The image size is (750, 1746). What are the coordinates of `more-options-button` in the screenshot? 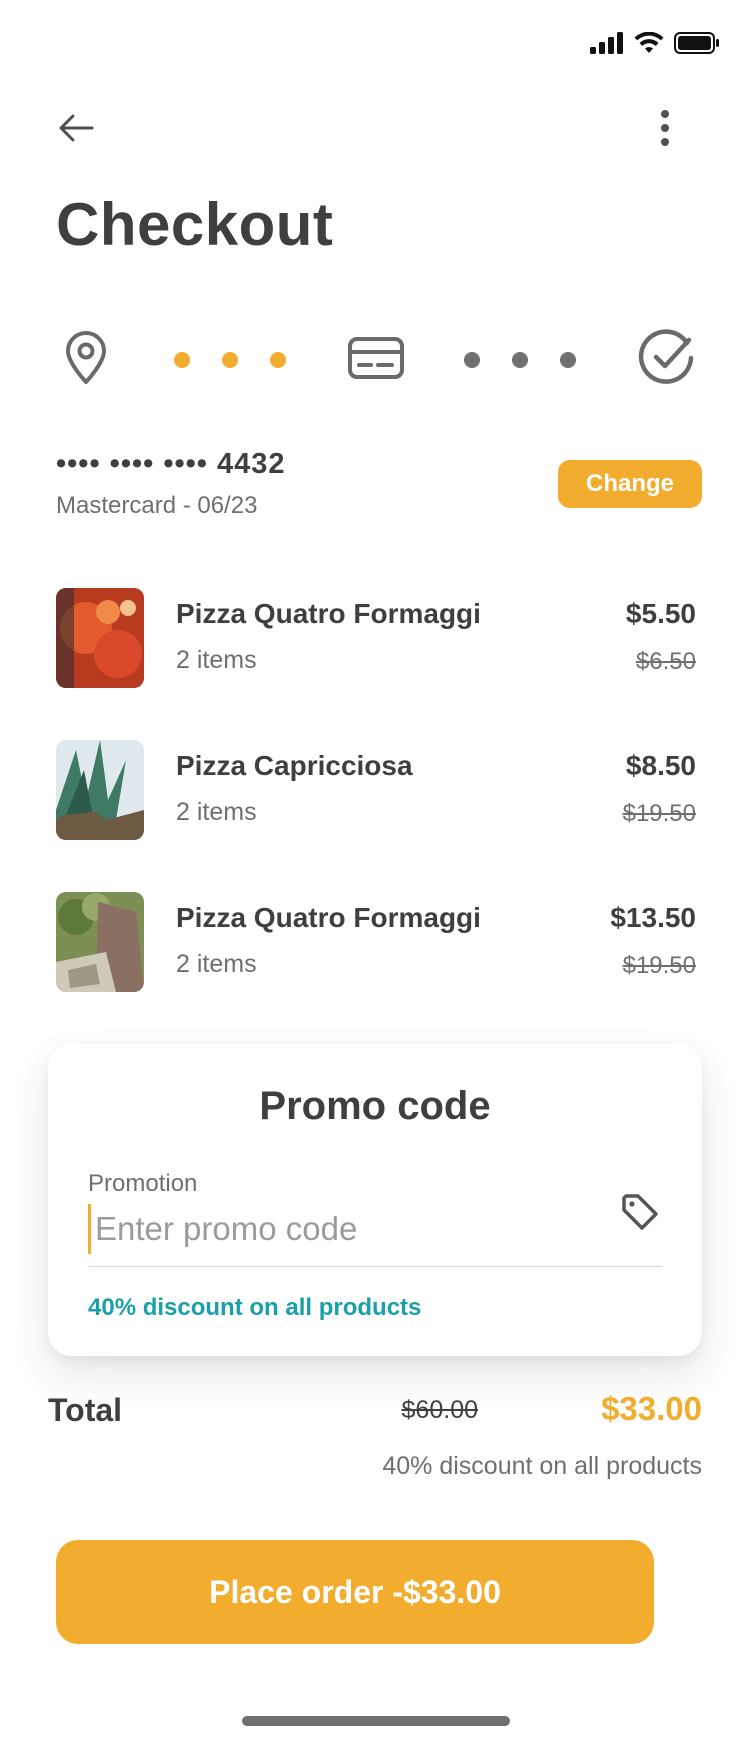 It's located at (665, 130).